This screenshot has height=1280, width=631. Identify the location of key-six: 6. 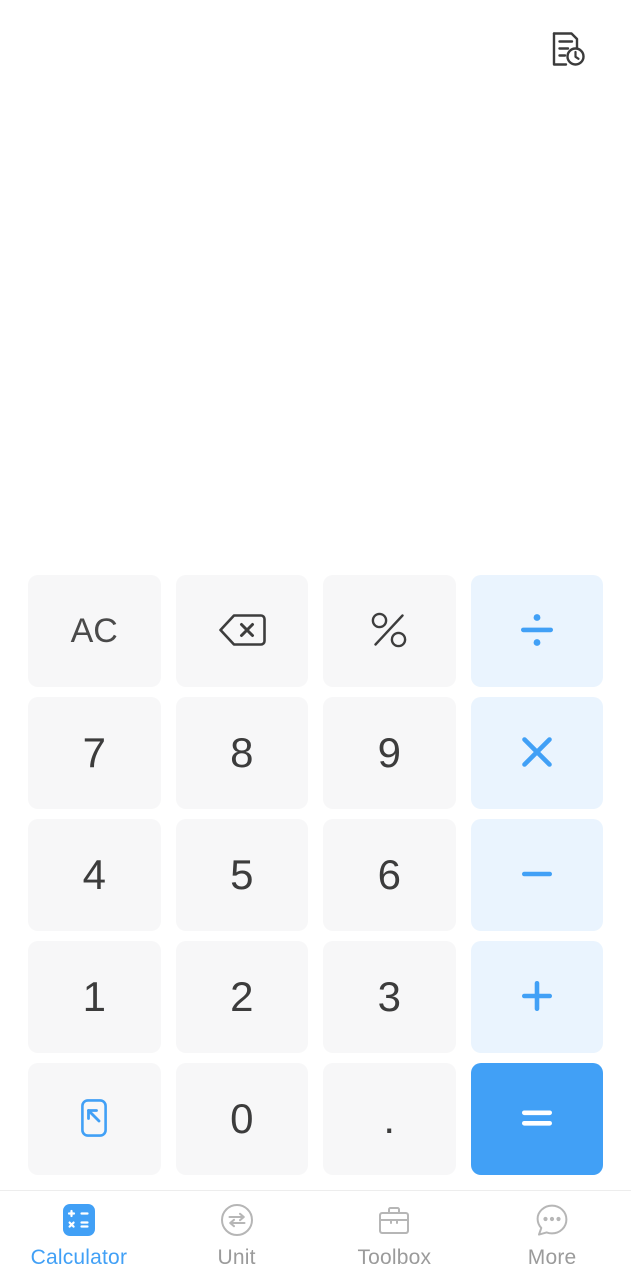
(389, 875).